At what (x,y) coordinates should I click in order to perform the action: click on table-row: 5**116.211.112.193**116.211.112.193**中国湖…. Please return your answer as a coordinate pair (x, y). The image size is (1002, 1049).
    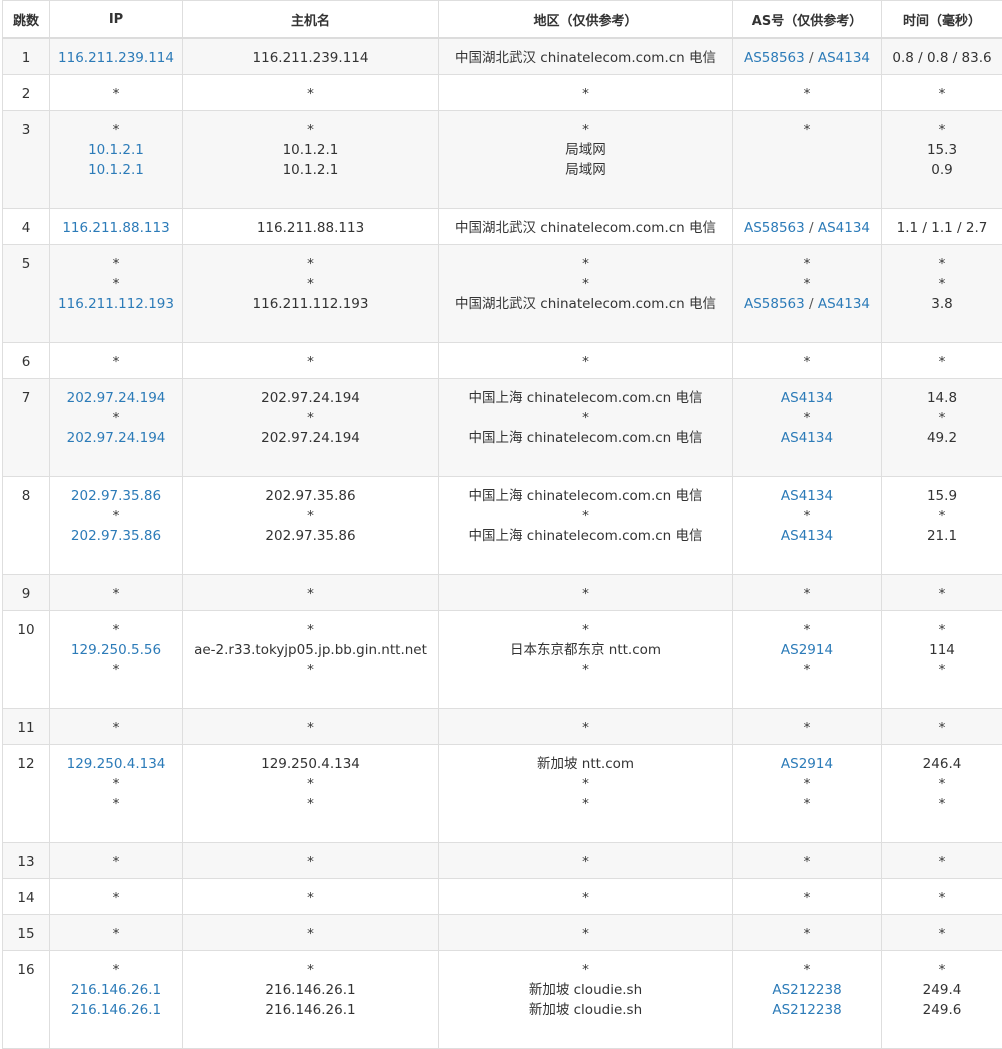
    Looking at the image, I should click on (502, 293).